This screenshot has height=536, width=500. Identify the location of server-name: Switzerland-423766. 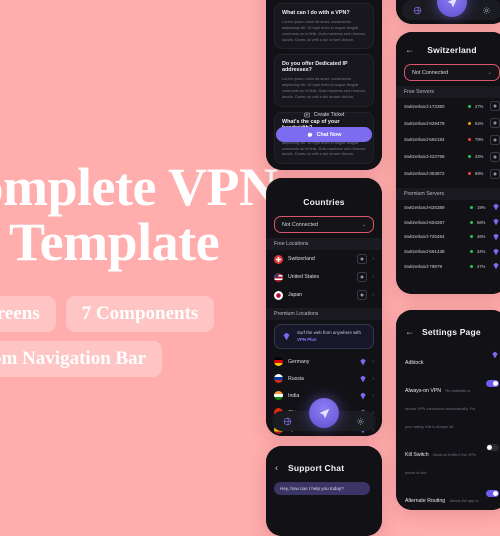
(424, 157).